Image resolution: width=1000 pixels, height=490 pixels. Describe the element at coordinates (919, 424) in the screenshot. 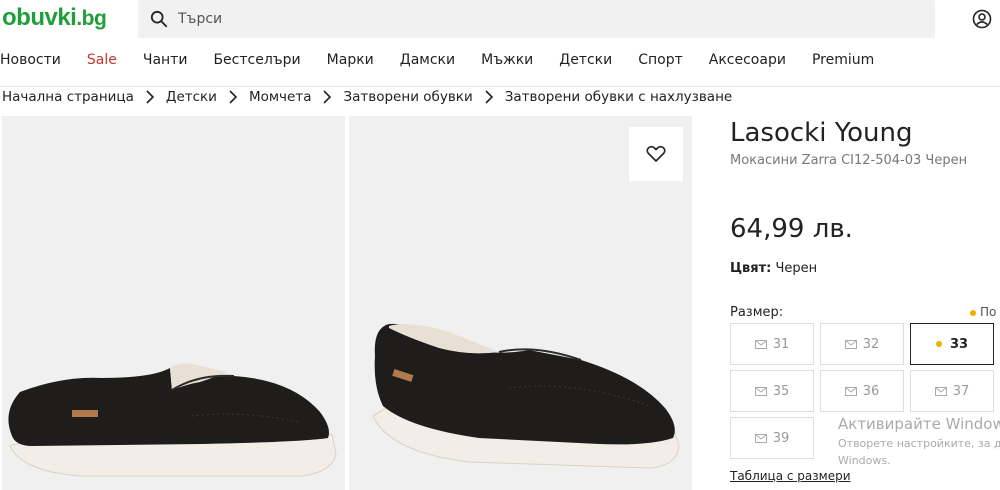

I see `windows-activation-title: Активирайте Windows` at that location.